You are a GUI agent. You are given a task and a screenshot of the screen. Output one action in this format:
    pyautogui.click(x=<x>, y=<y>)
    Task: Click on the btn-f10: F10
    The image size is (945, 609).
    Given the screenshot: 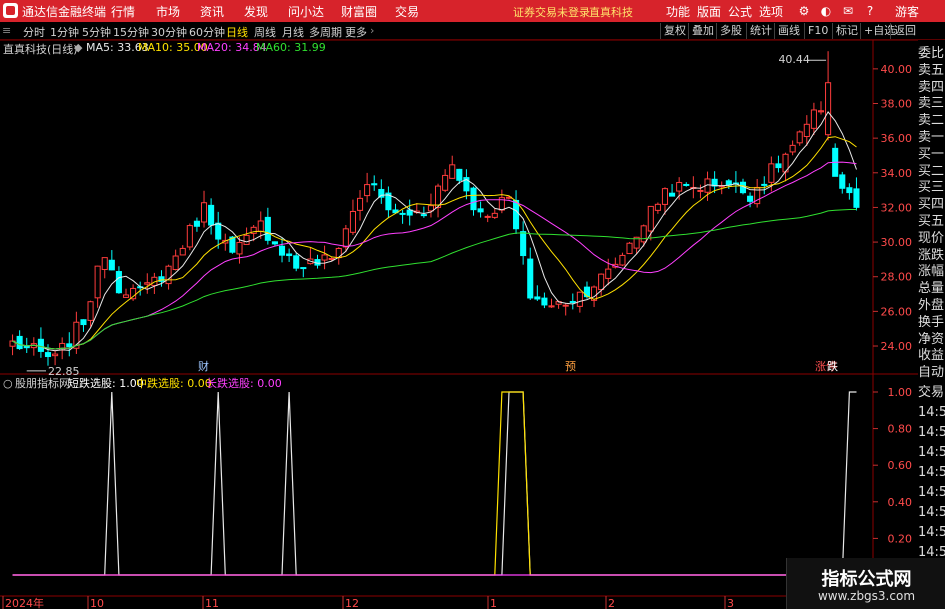 What is the action you would take?
    pyautogui.click(x=817, y=31)
    